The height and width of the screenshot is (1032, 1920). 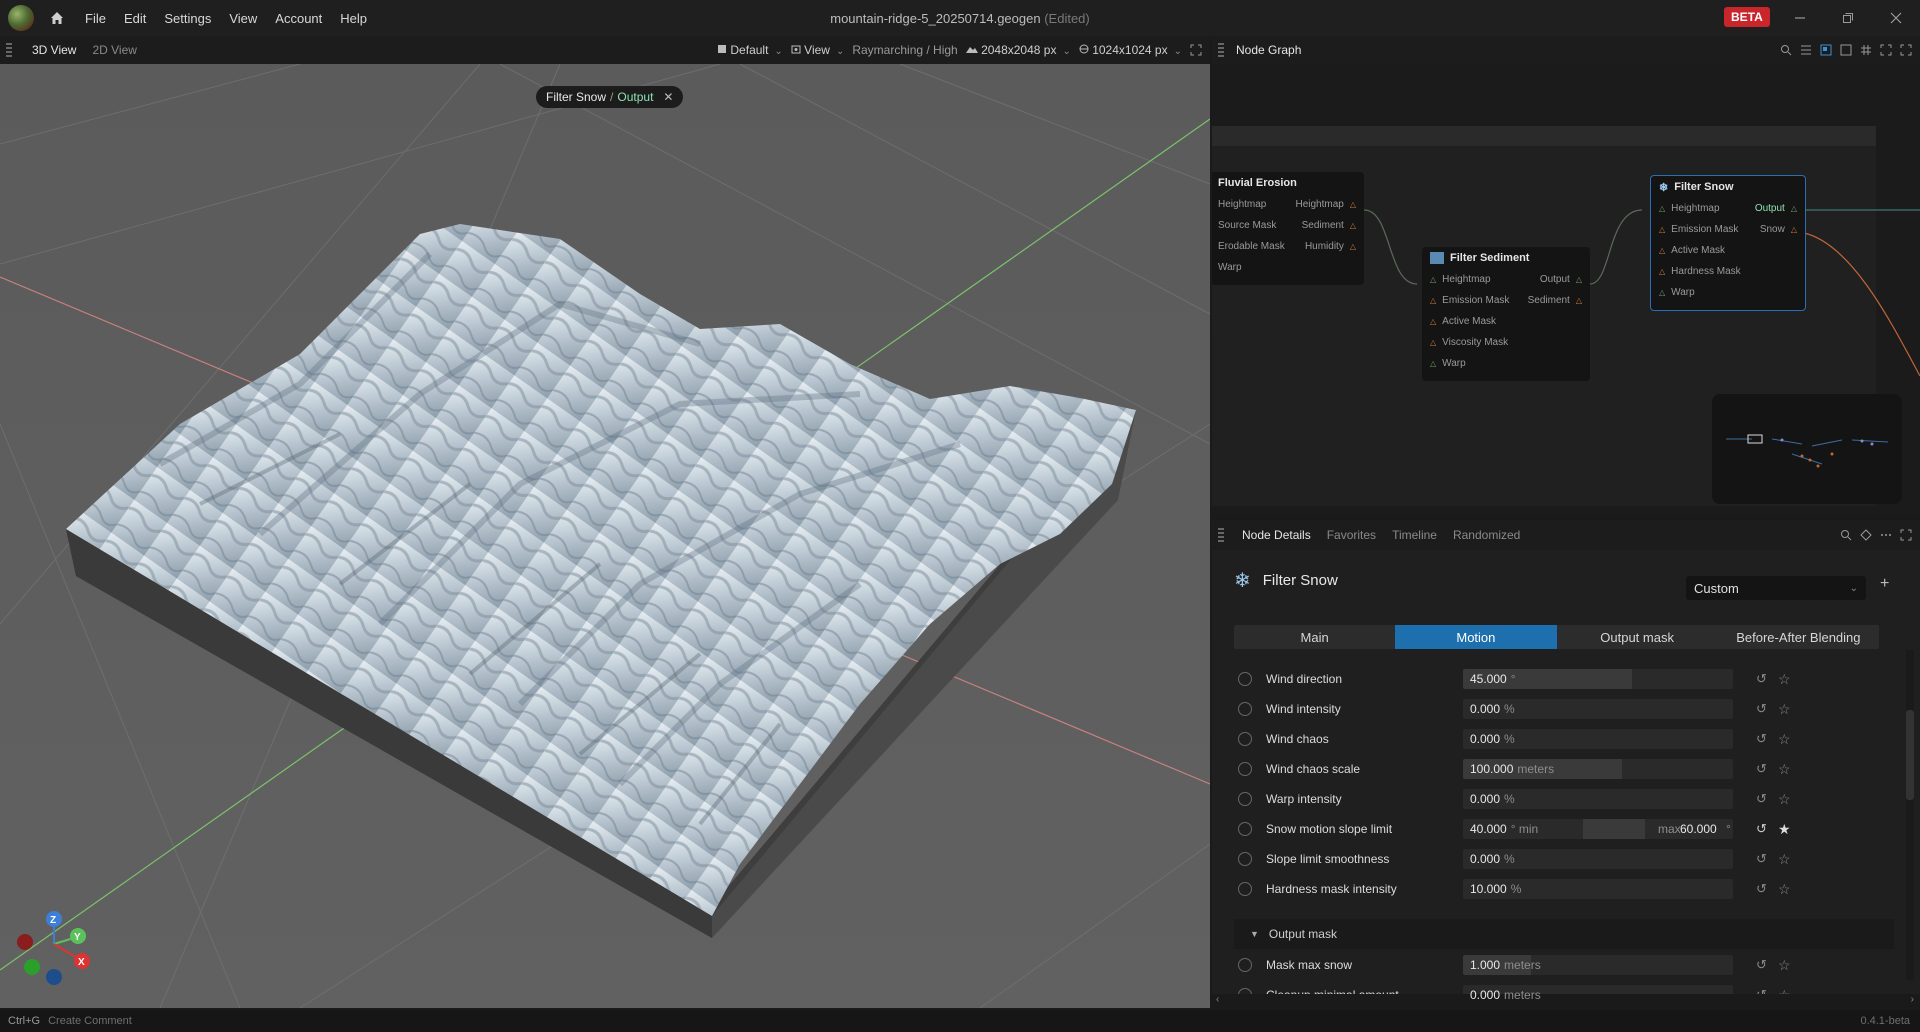 What do you see at coordinates (57, 18) in the screenshot?
I see `home-icon` at bounding box center [57, 18].